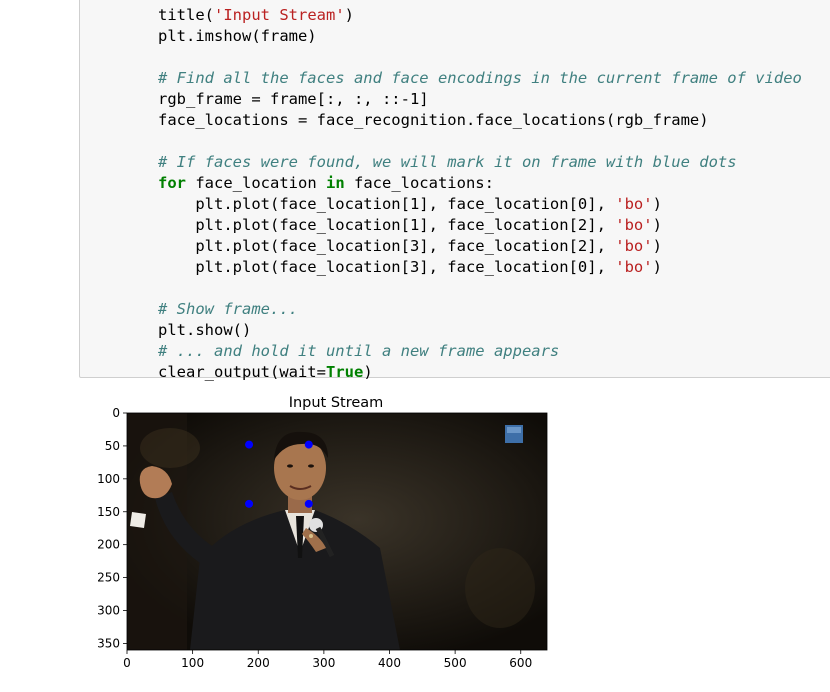  Describe the element at coordinates (186, 15) in the screenshot. I see `code-text: title(` at that location.